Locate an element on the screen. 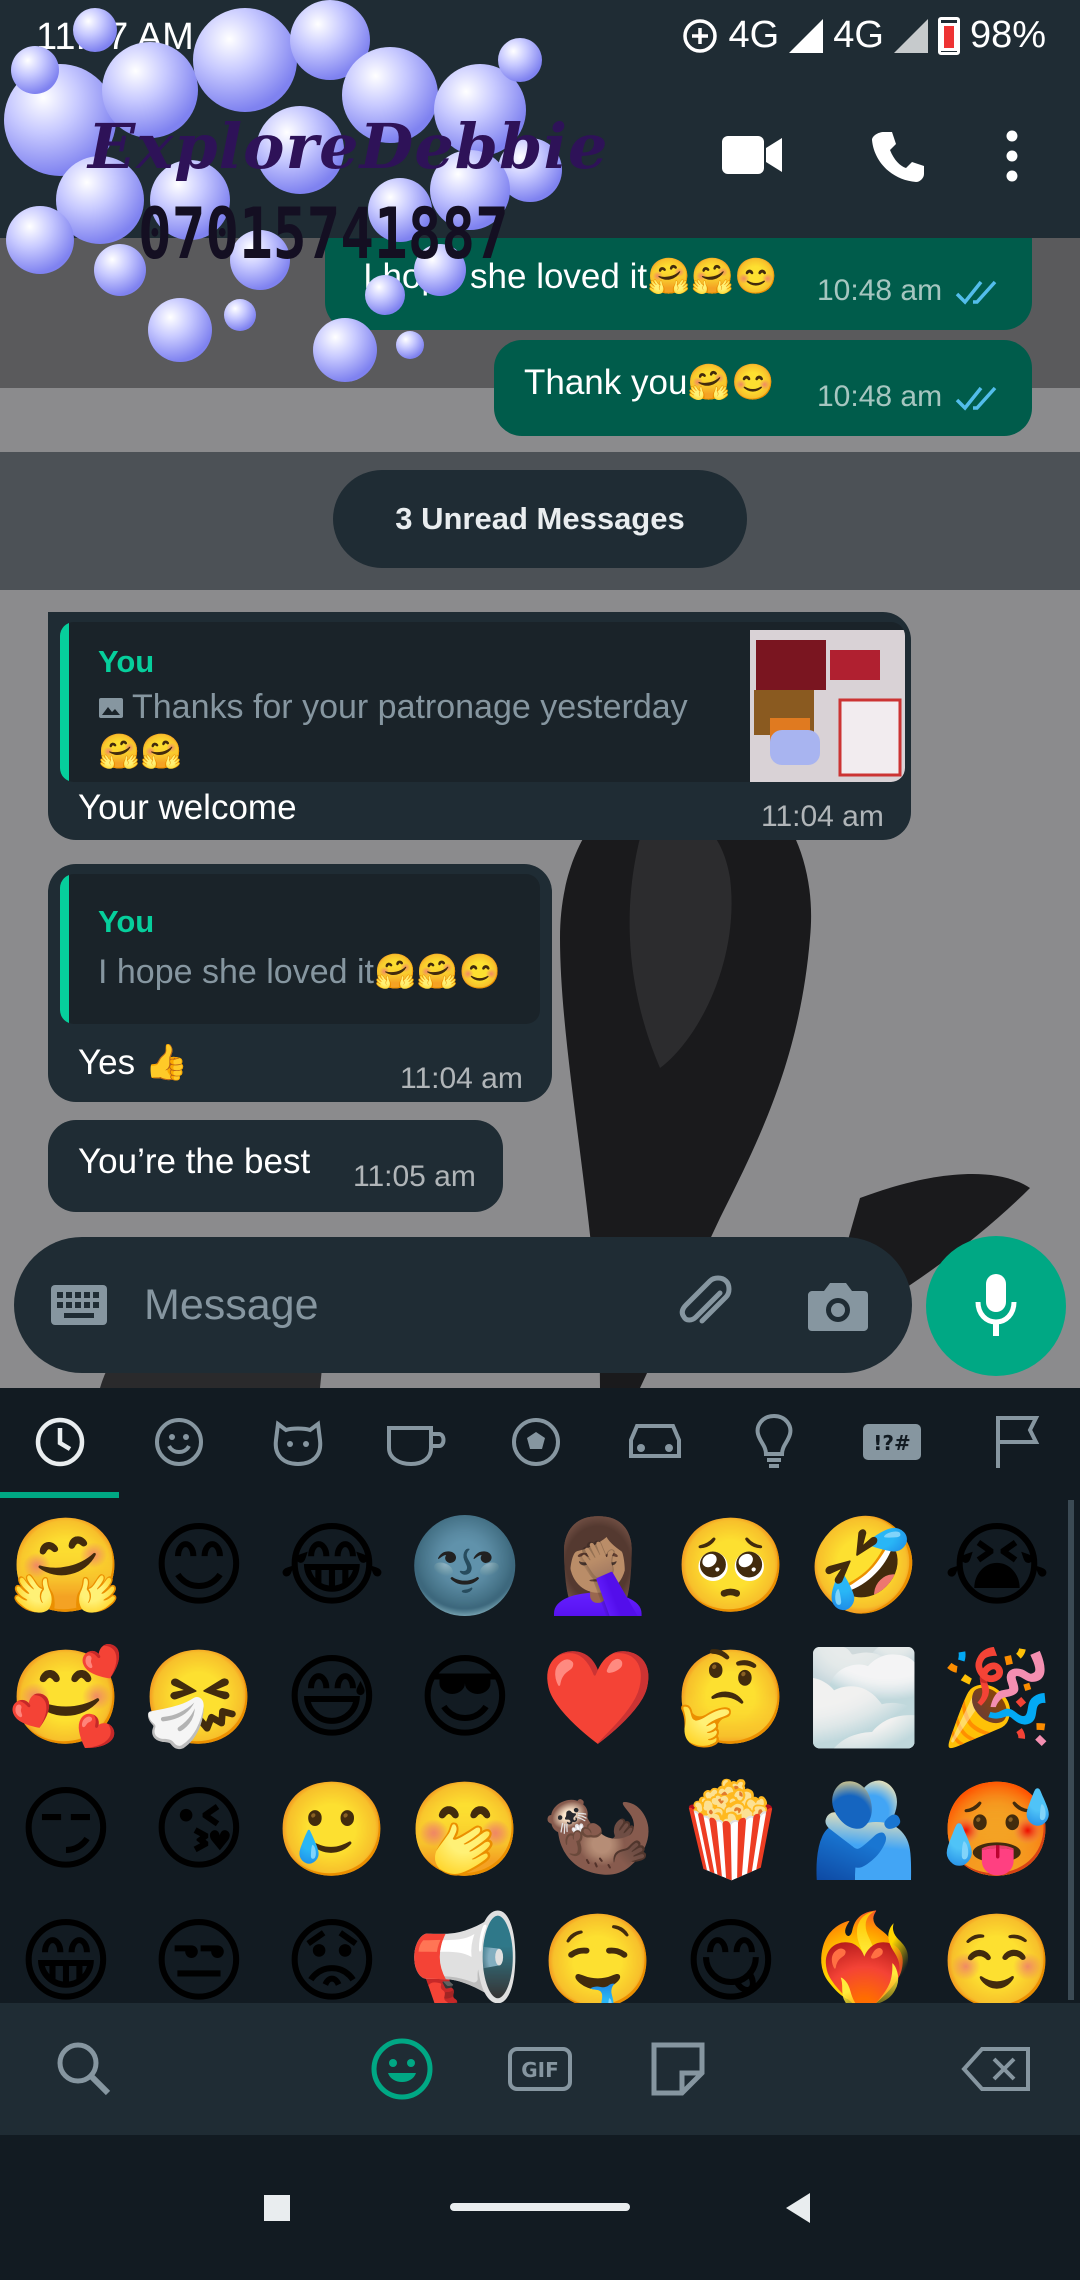 This screenshot has width=1080, height=2280. back-button is located at coordinates (798, 2208).